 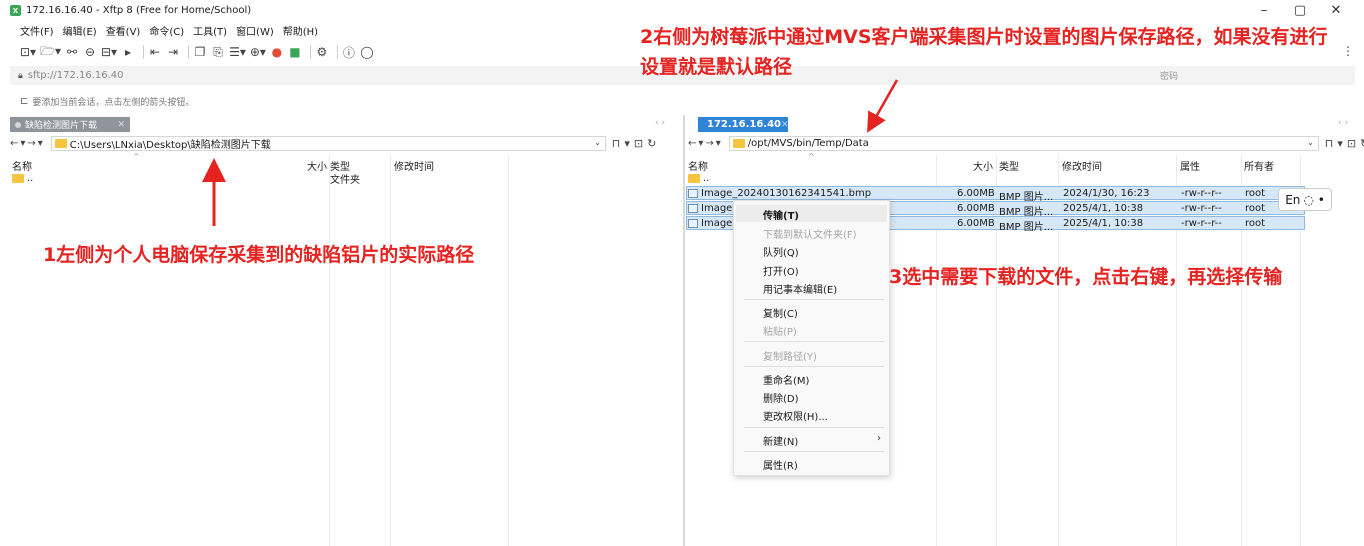 I want to click on paste-icon: ⎘, so click(x=218, y=52).